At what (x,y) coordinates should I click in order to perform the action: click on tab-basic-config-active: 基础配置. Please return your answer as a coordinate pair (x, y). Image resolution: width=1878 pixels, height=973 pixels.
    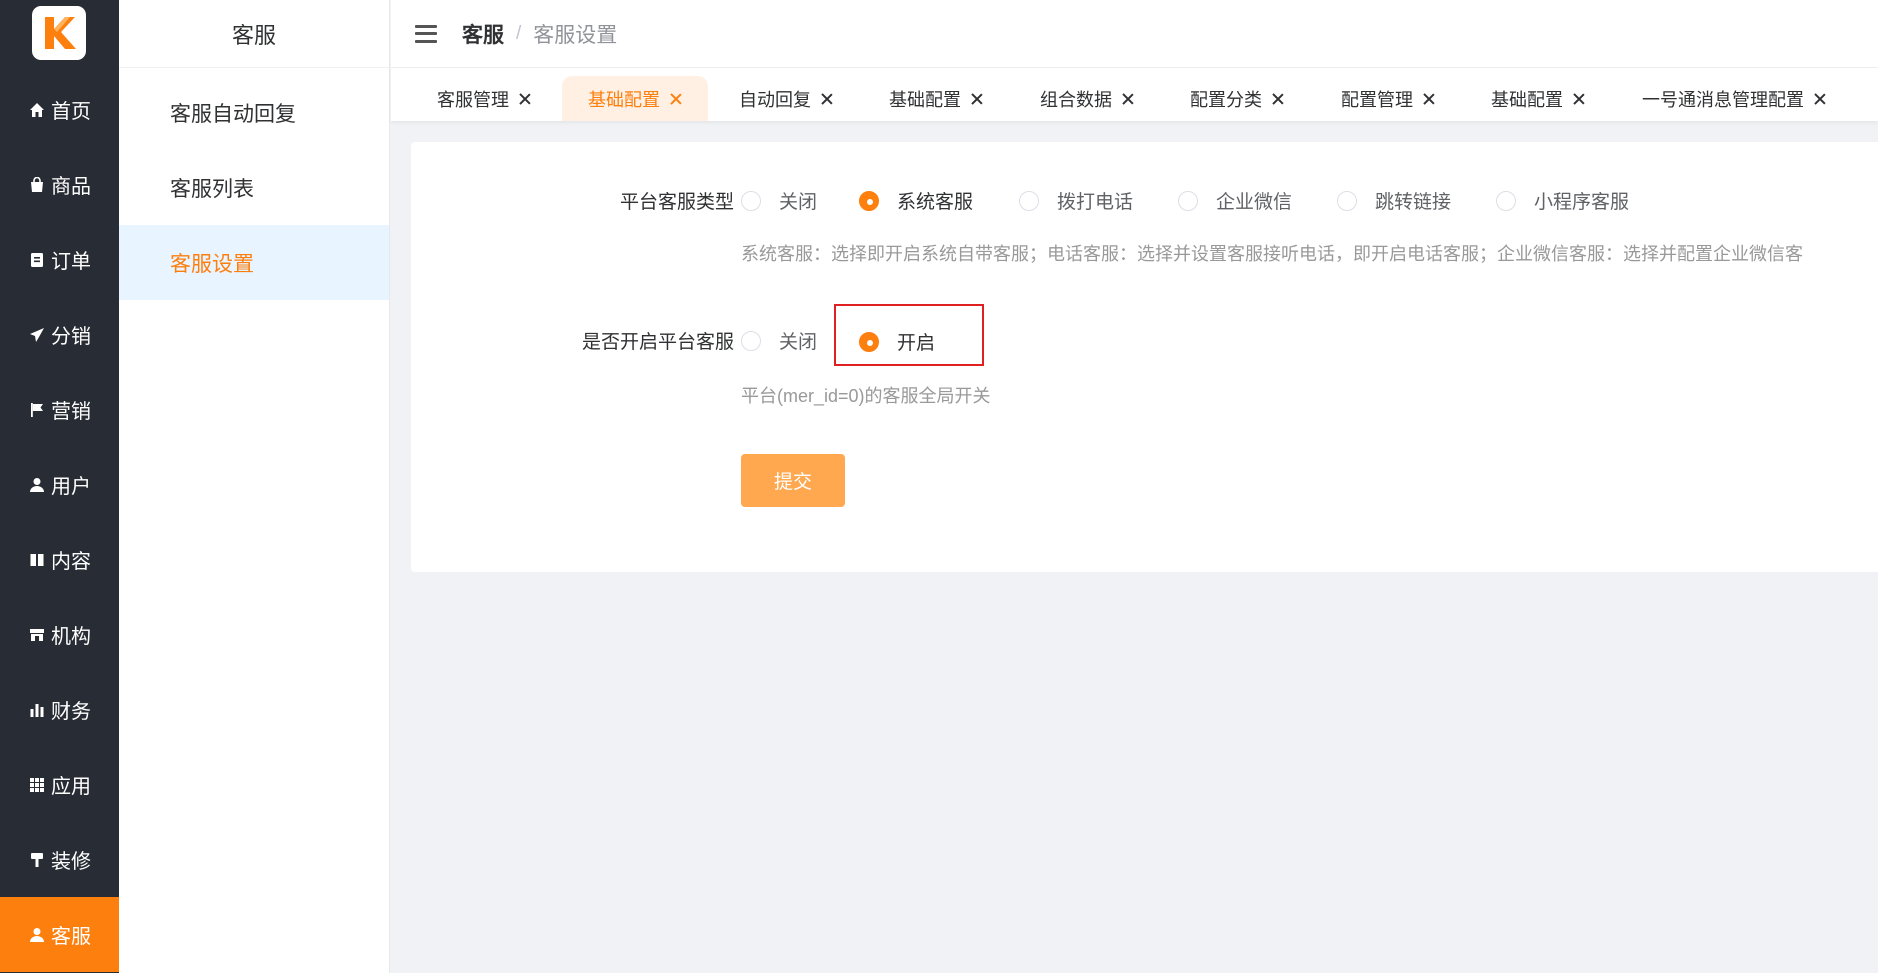
    Looking at the image, I should click on (635, 98).